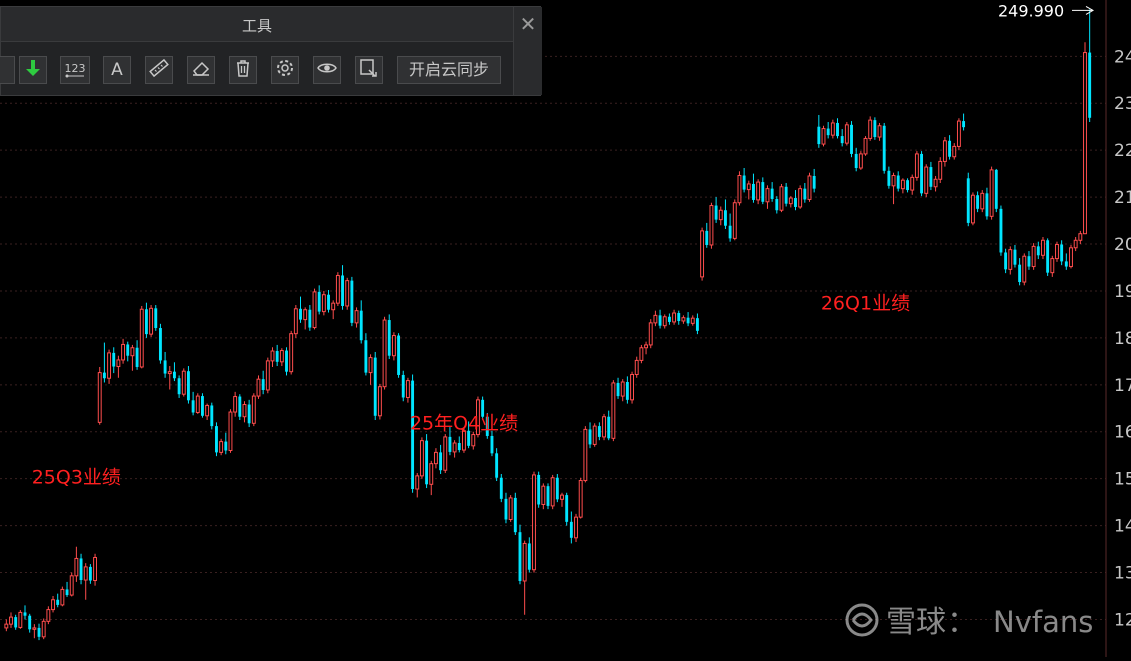  Describe the element at coordinates (327, 70) in the screenshot. I see `visibility-button` at that location.